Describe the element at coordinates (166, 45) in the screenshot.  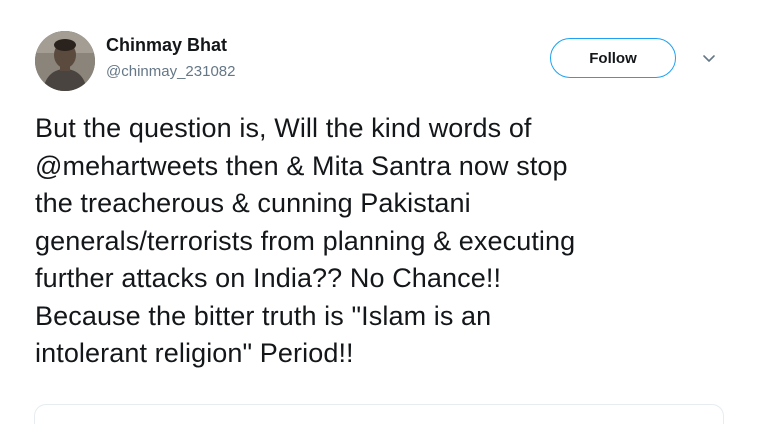
I see `display-name: Chinmay Bhat` at that location.